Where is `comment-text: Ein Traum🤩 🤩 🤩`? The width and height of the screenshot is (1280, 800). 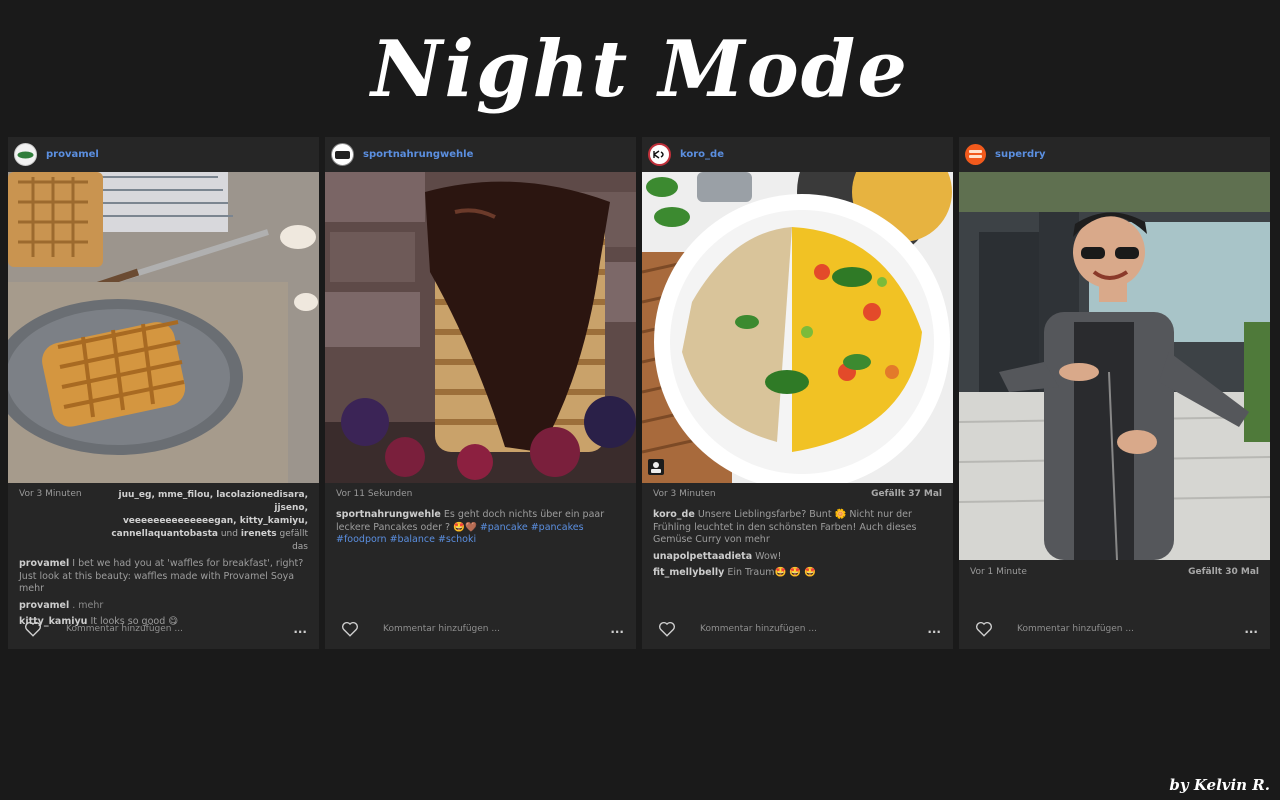 comment-text: Ein Traum🤩 🤩 🤩 is located at coordinates (771, 572).